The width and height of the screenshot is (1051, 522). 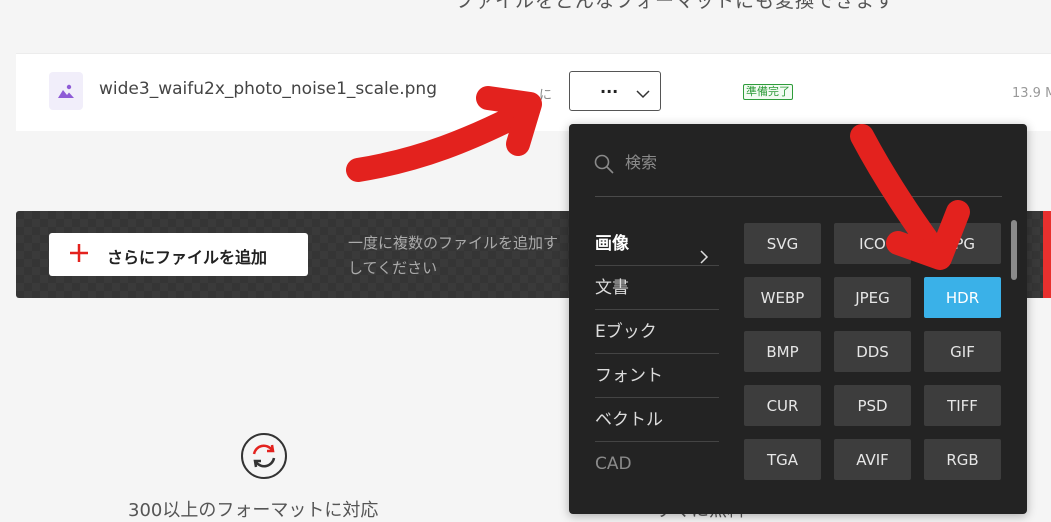 I want to click on category-image: 画像, so click(x=657, y=244).